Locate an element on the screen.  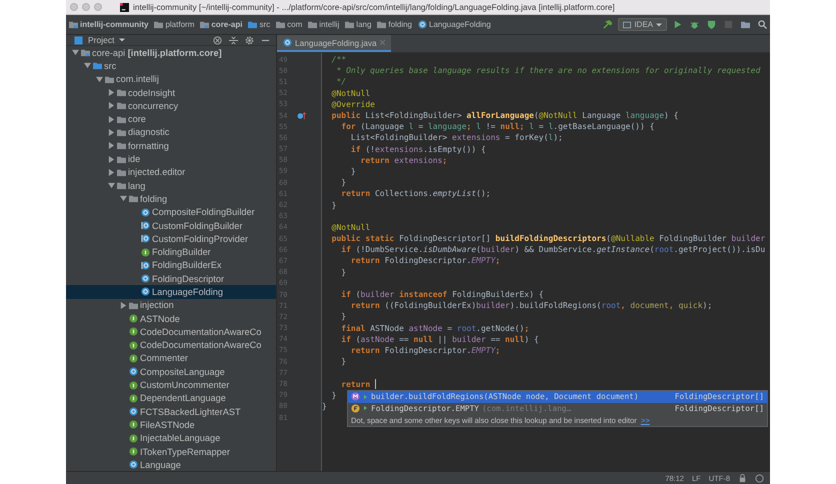
breadcrumb: core-api is located at coordinates (221, 24).